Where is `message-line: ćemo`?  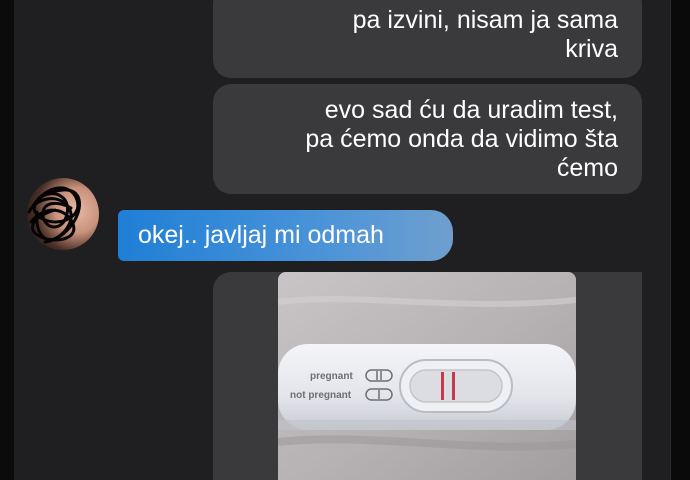 message-line: ćemo is located at coordinates (587, 168).